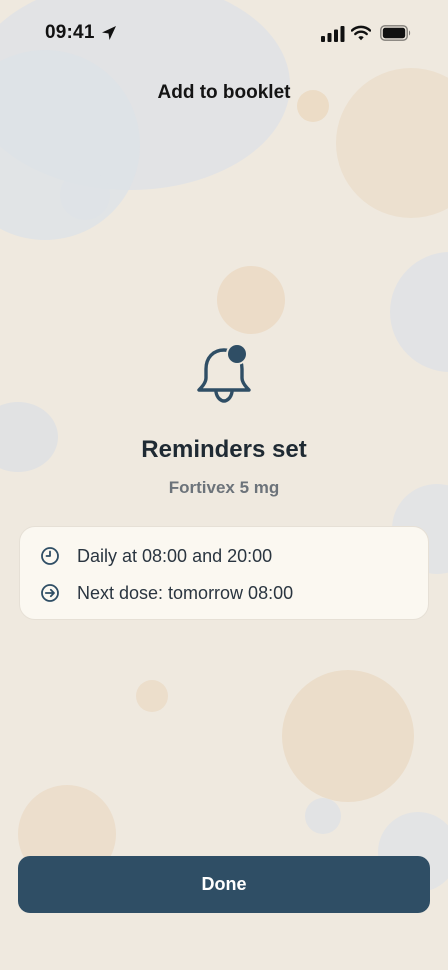 The image size is (448, 970). What do you see at coordinates (50, 556) in the screenshot?
I see `clock-icon` at bounding box center [50, 556].